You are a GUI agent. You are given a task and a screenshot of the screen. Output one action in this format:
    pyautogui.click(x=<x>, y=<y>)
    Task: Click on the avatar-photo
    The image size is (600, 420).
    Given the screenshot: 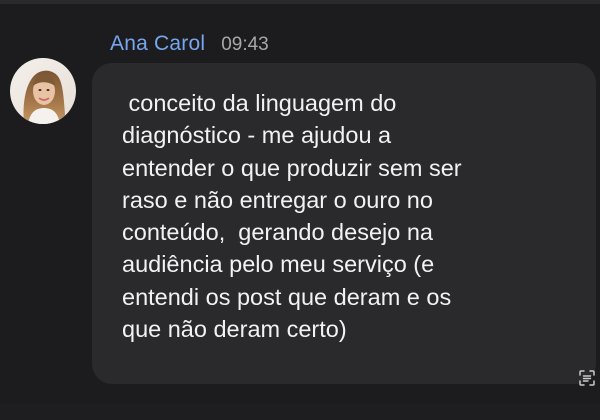 What is the action you would take?
    pyautogui.click(x=43, y=91)
    